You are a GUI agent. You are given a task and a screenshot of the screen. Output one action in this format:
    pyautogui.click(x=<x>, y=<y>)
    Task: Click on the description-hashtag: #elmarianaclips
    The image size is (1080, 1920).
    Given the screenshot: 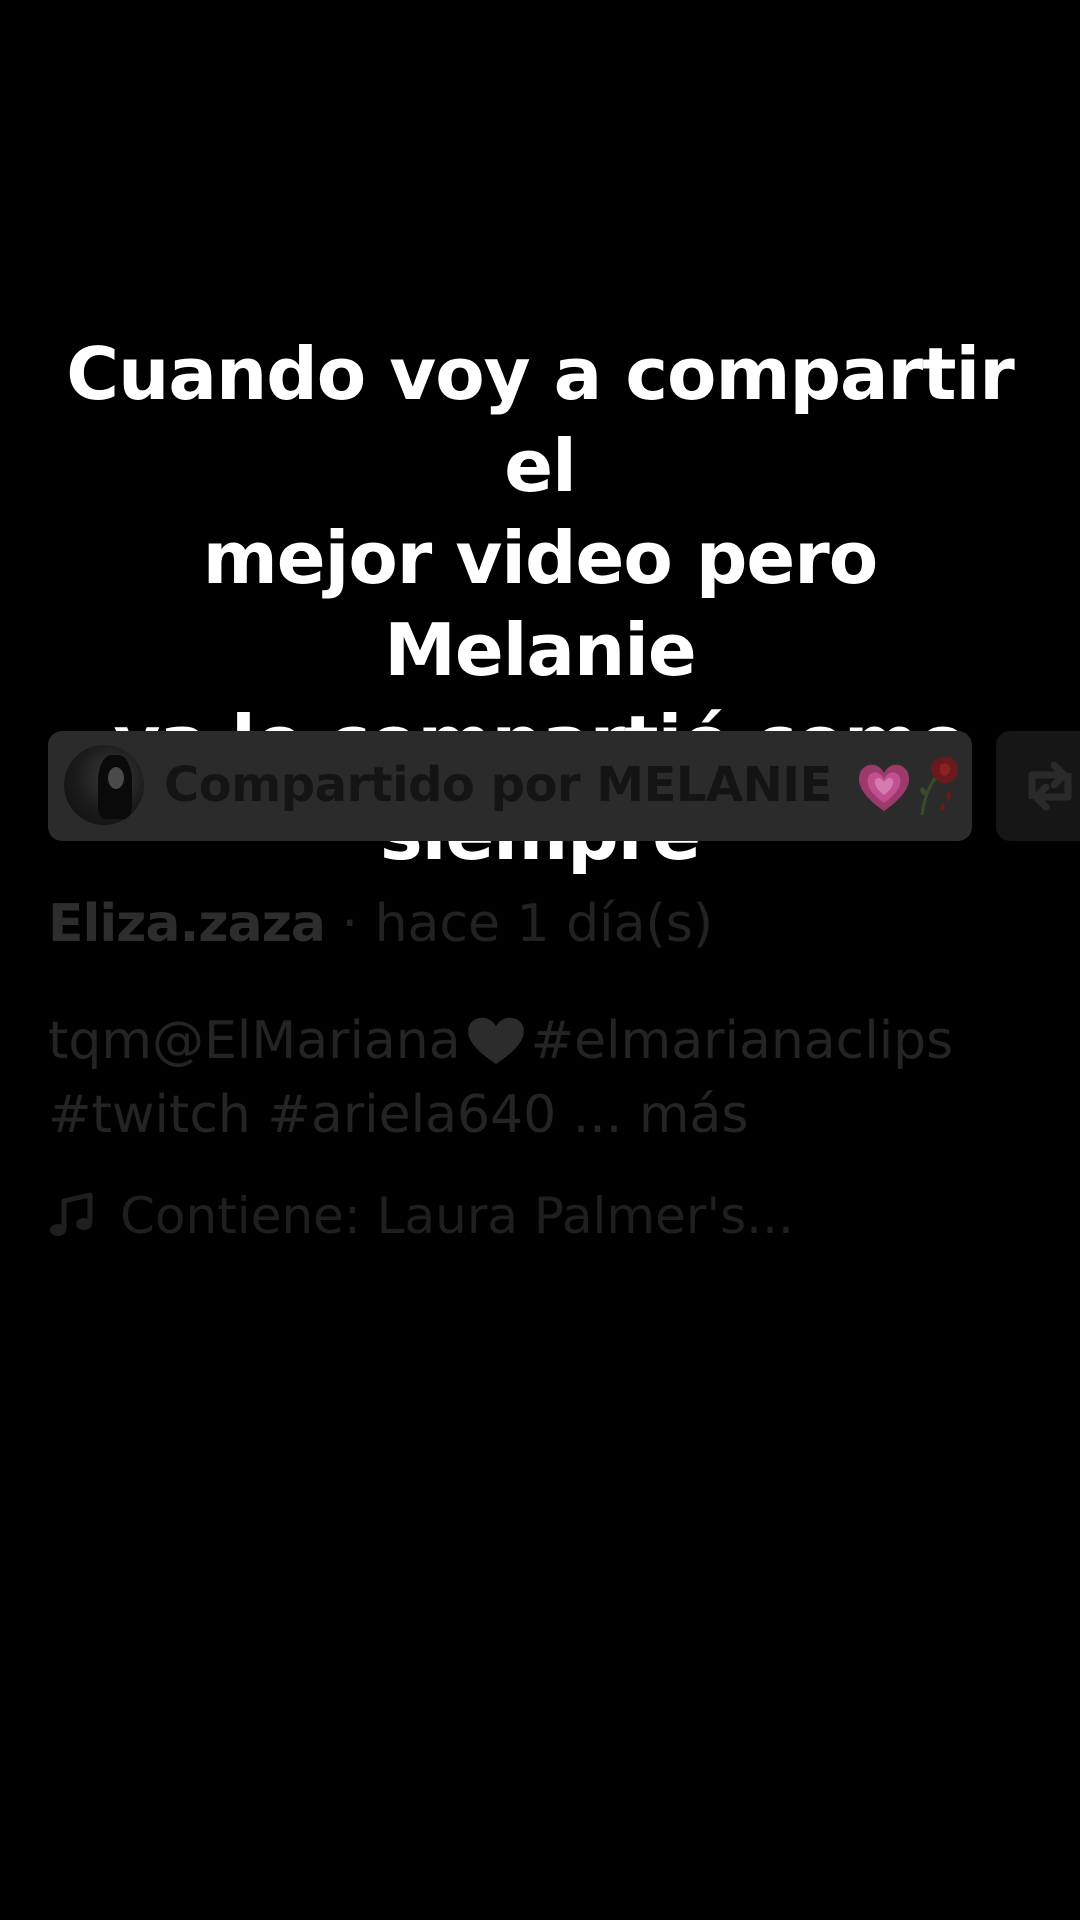 What is the action you would take?
    pyautogui.click(x=742, y=1041)
    